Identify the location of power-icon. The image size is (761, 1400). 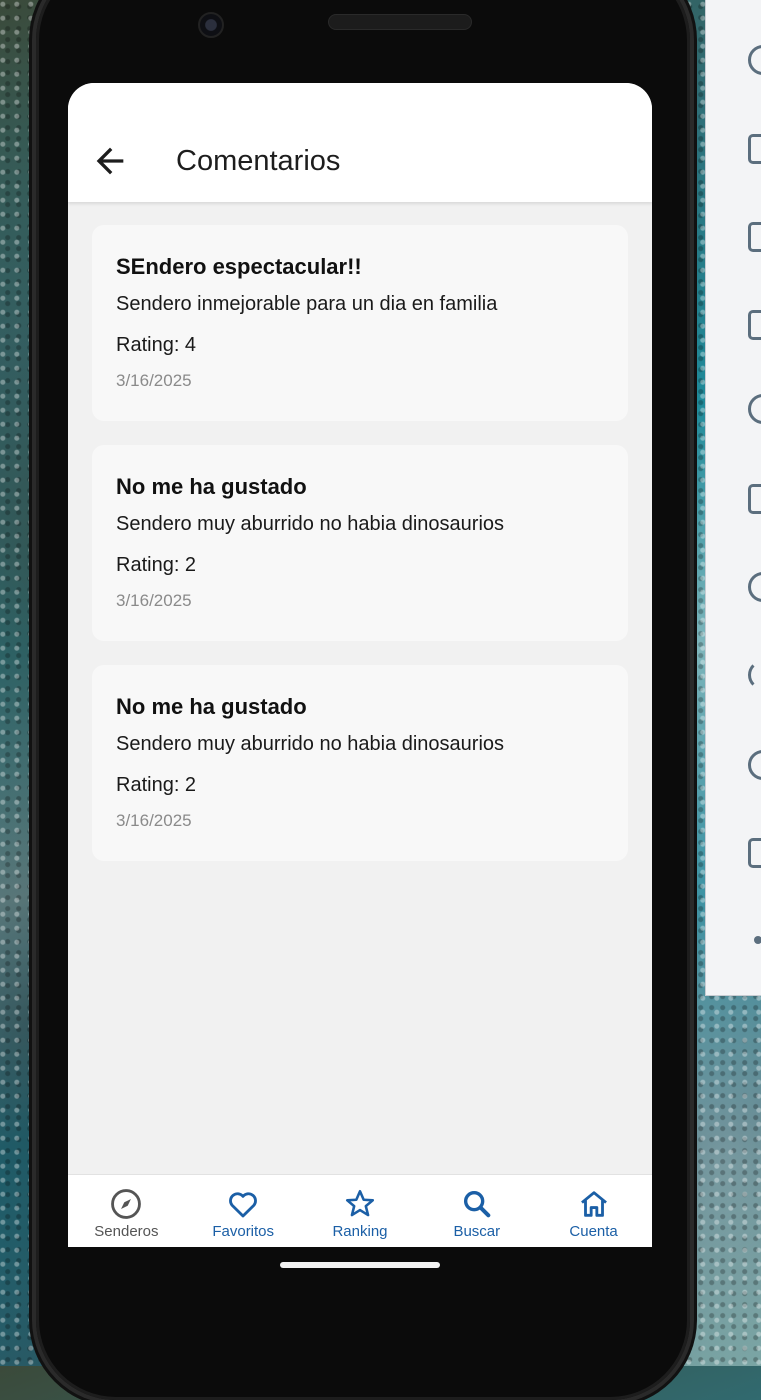
(754, 60).